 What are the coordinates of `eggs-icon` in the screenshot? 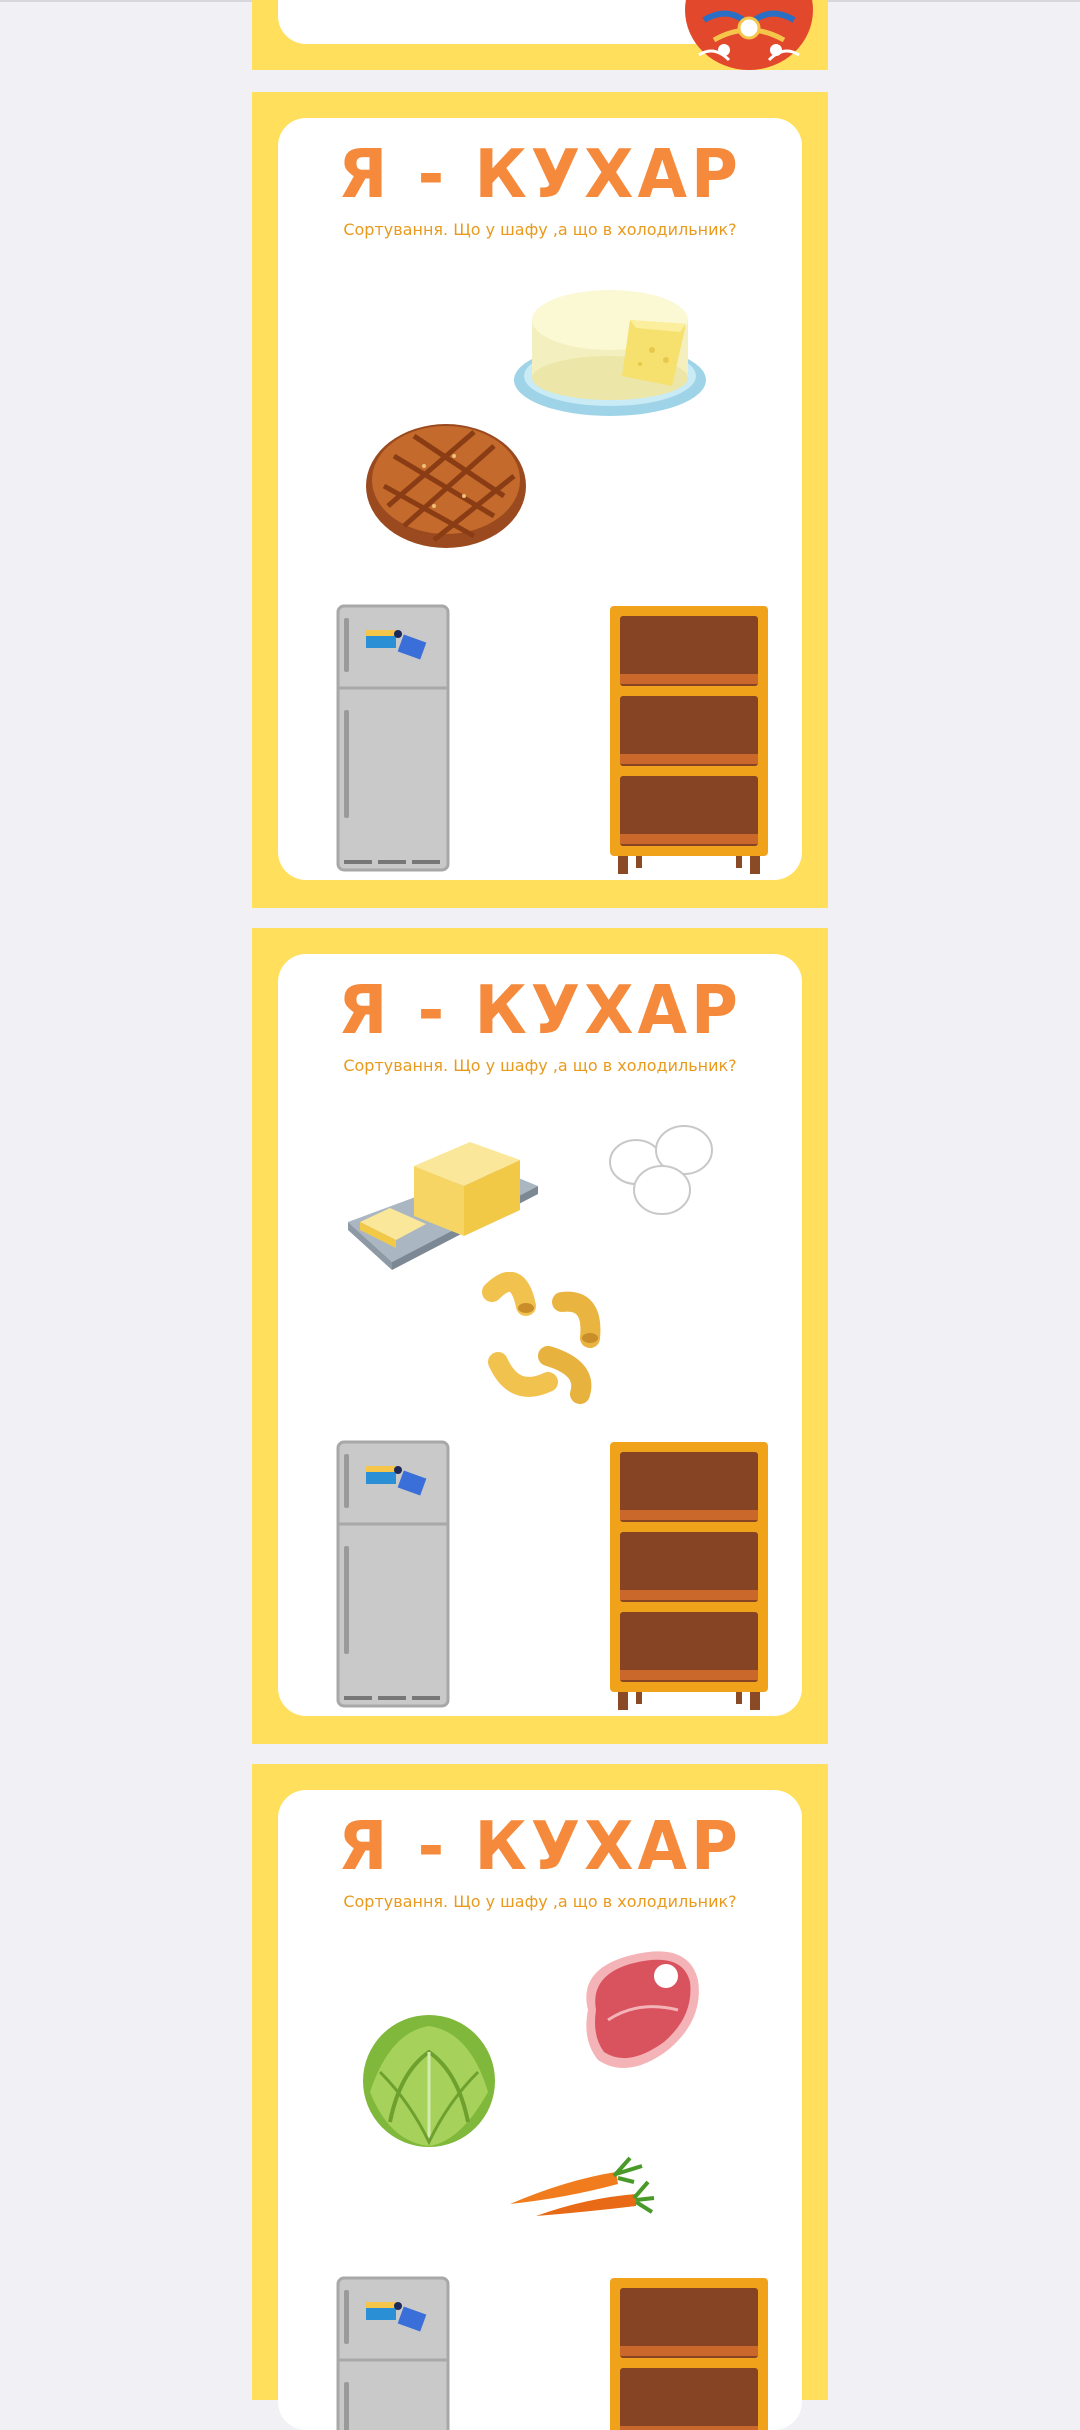 It's located at (662, 1170).